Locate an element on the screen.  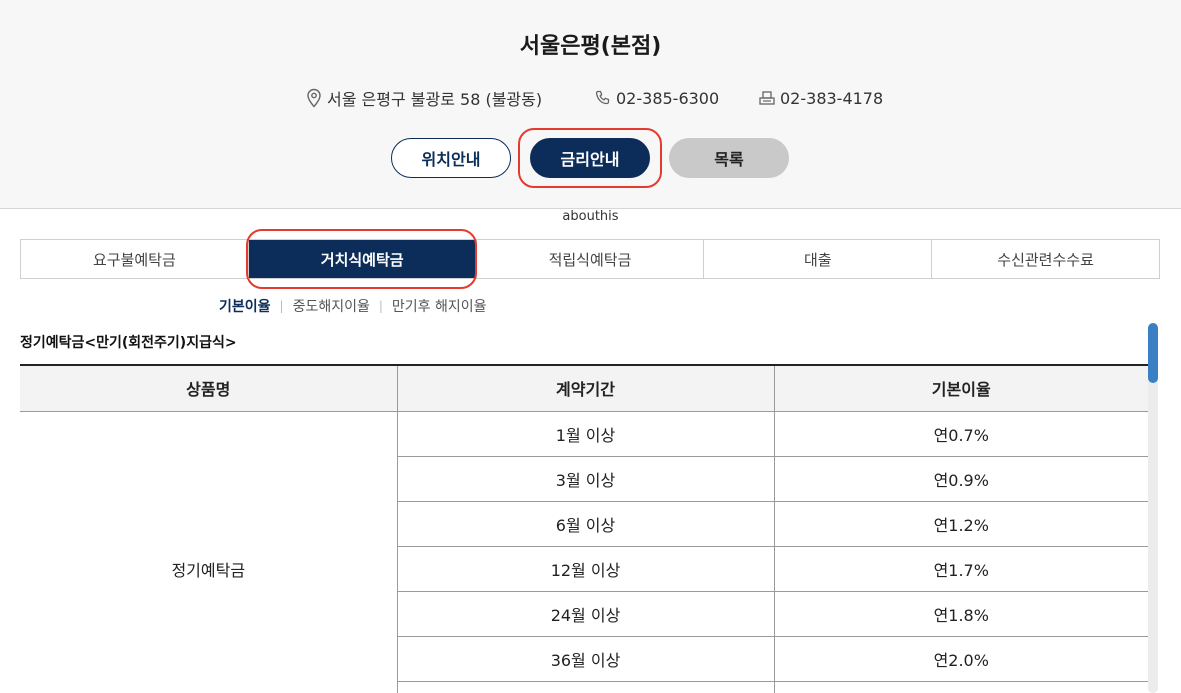
subtab-base-rate: 기본이율 is located at coordinates (245, 306).